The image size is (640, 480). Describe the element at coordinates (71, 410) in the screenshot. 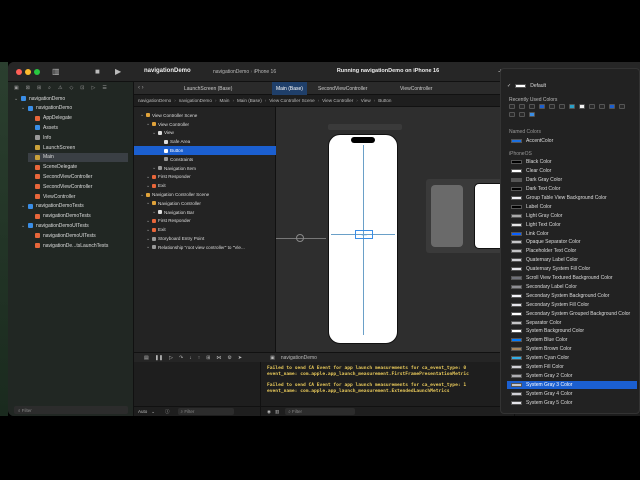

I see `navigator-filter-input: ⌕ Filter` at that location.